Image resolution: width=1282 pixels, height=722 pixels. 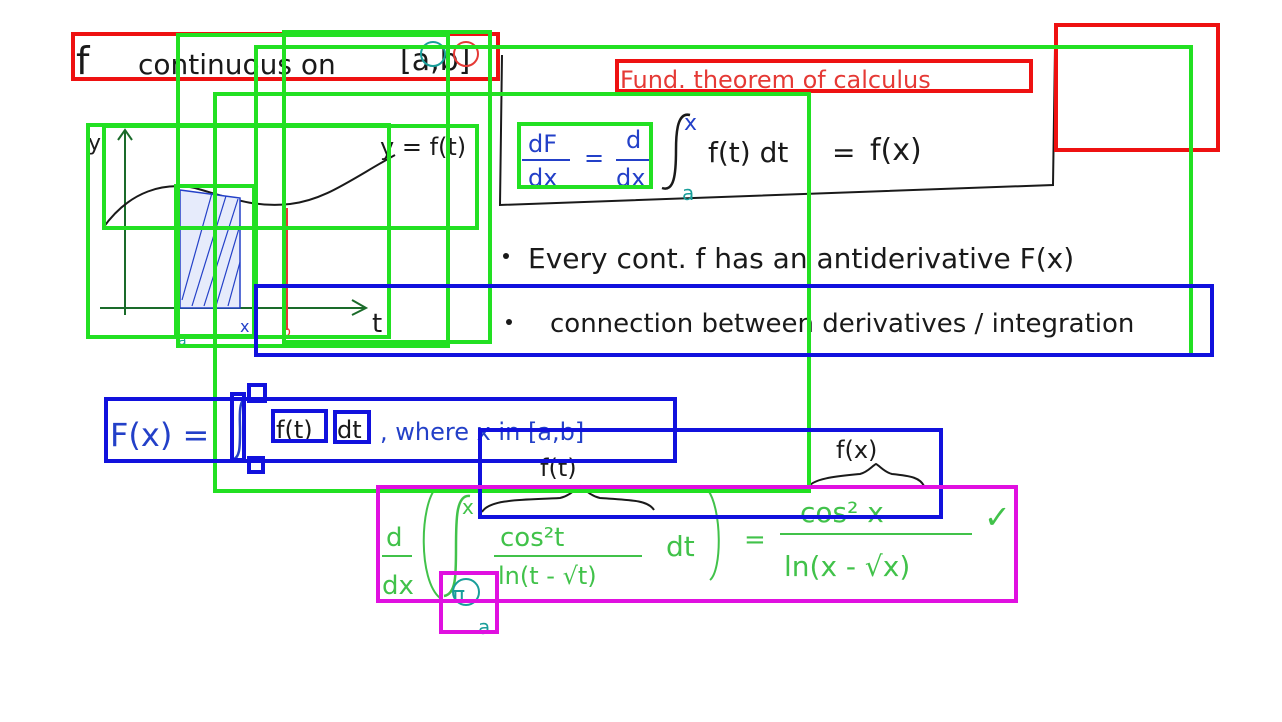 What do you see at coordinates (431, 543) in the screenshot?
I see `ex-left-paren` at bounding box center [431, 543].